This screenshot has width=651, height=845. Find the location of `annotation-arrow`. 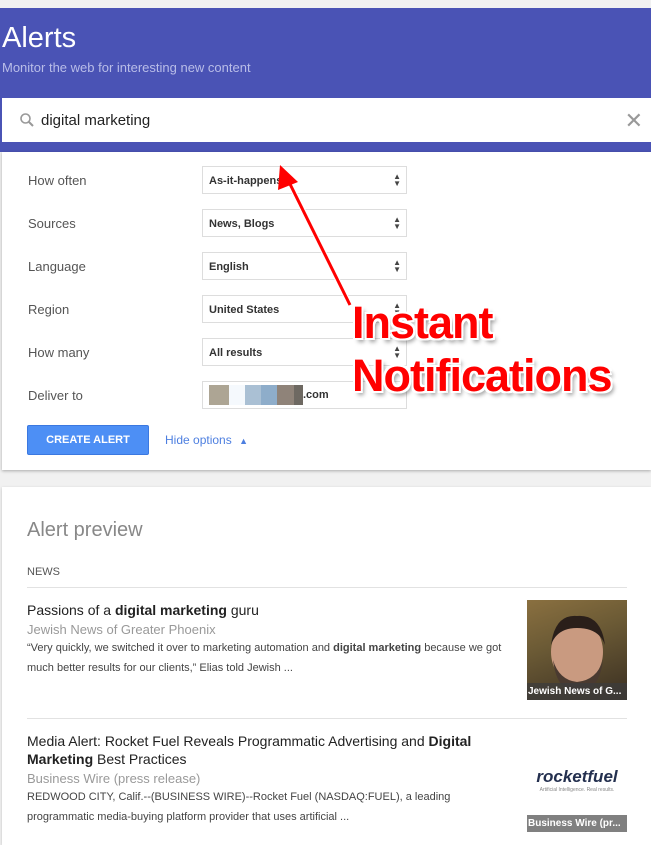

annotation-arrow is located at coordinates (315, 236).